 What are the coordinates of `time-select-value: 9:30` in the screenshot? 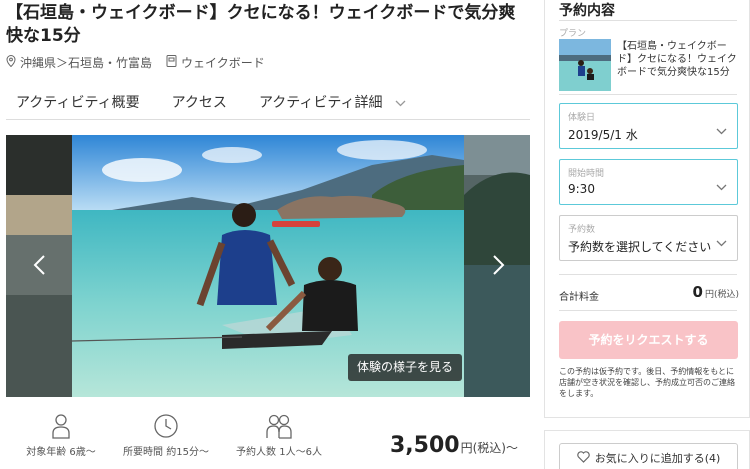 It's located at (581, 189).